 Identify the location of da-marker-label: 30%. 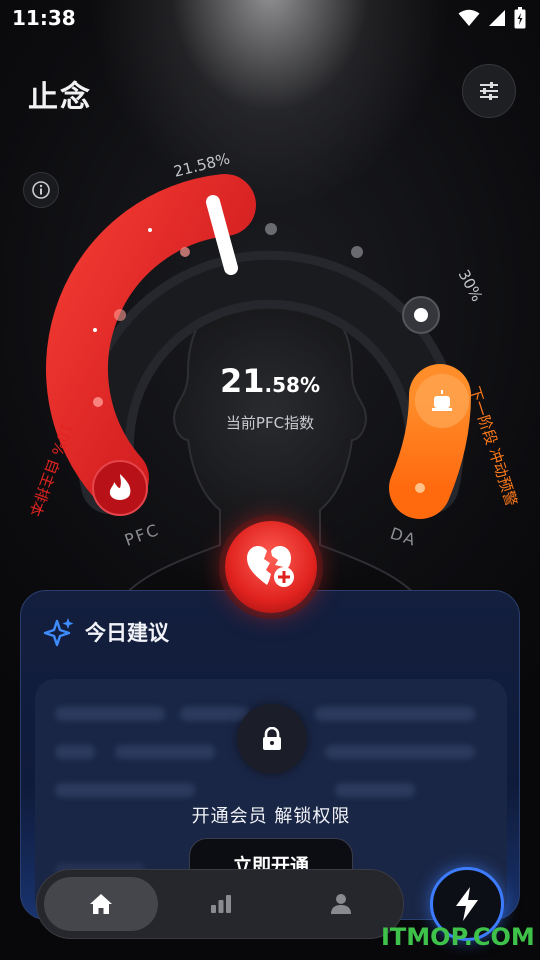
(471, 286).